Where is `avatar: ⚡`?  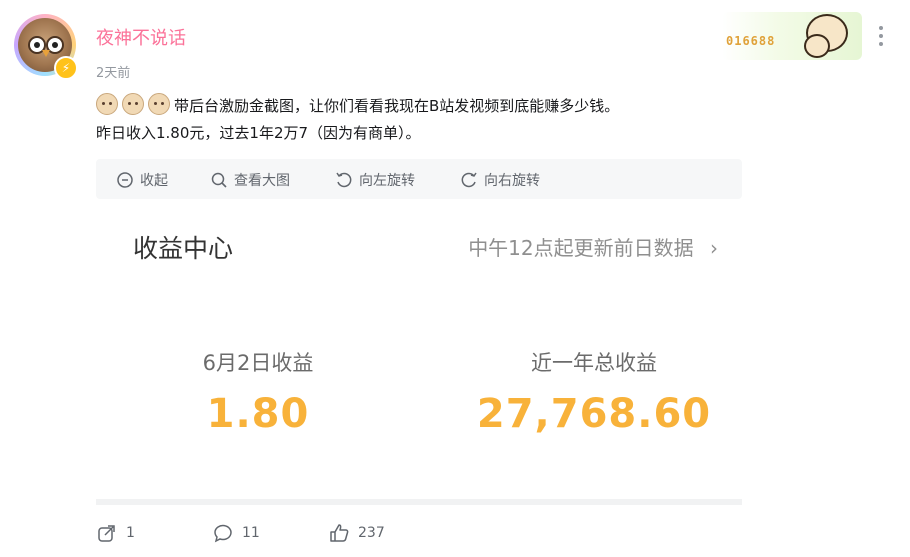 avatar: ⚡ is located at coordinates (46, 47).